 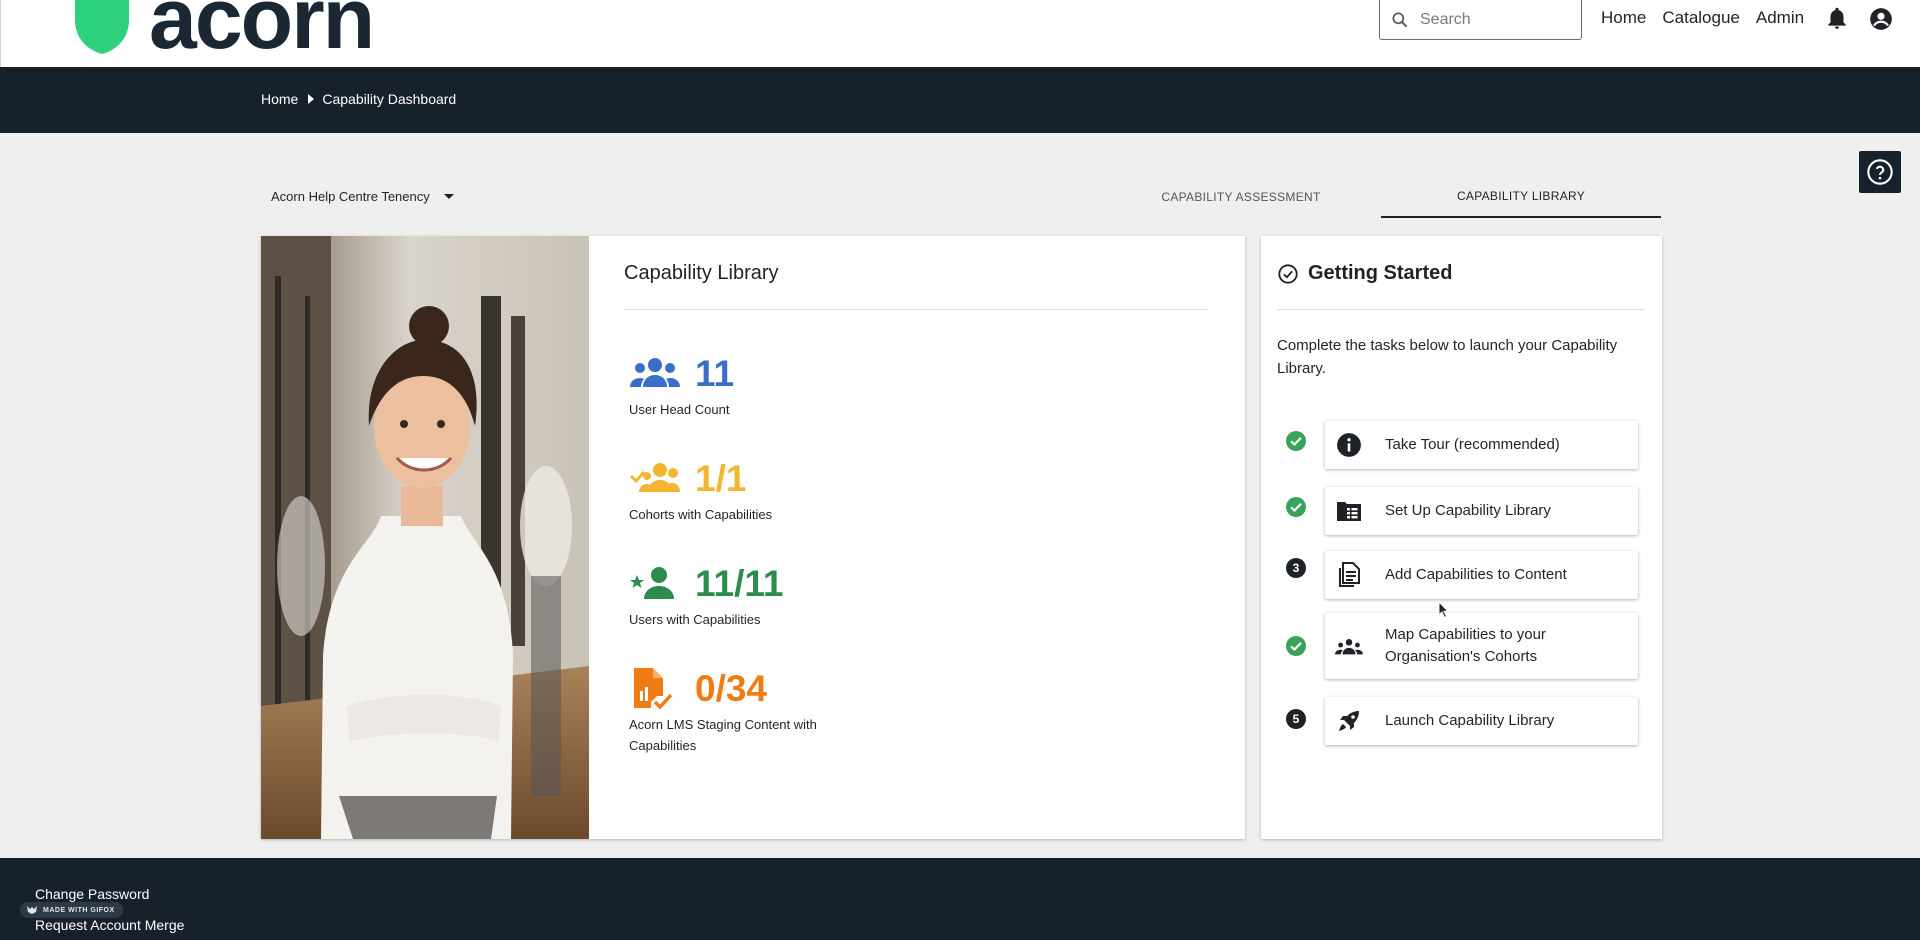 I want to click on tenancy-select: Acorn Help Centre Tenency, so click(x=362, y=196).